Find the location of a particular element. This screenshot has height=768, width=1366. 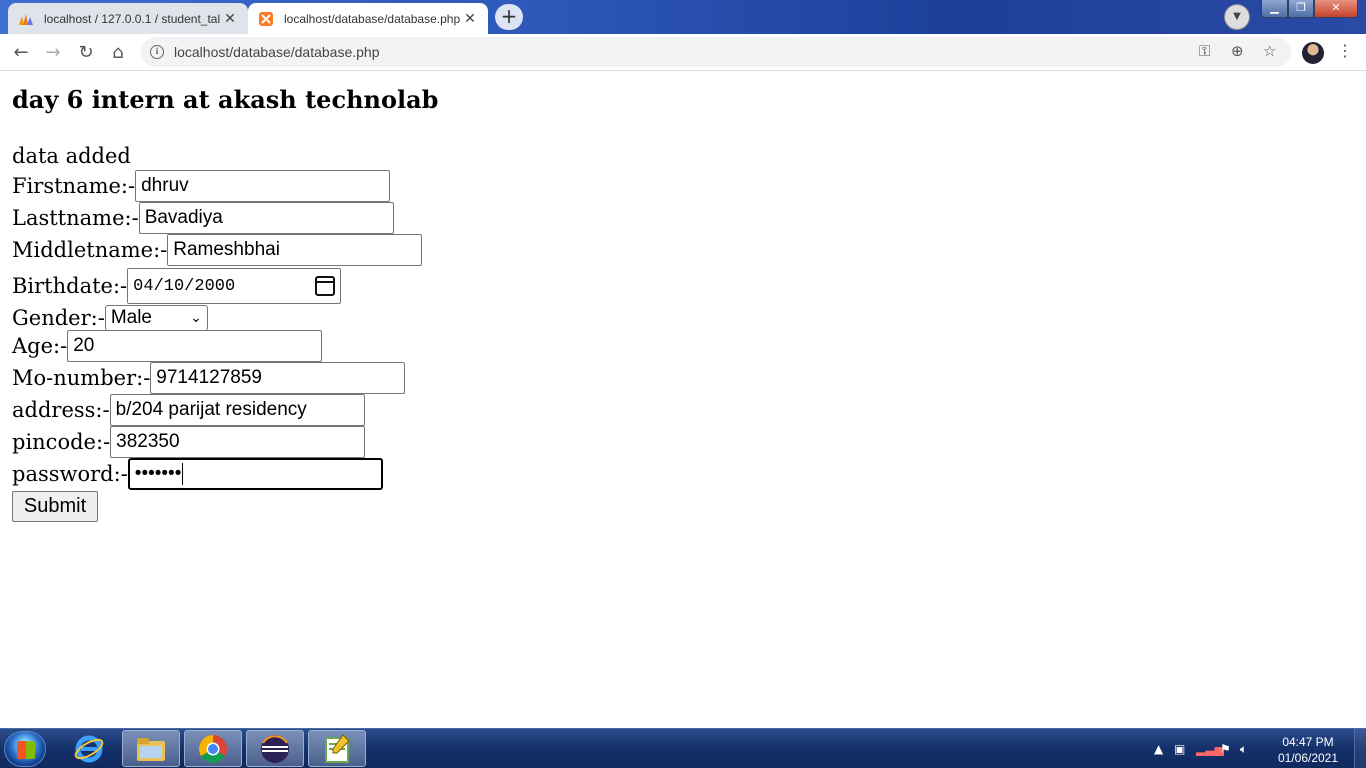

password-input: ••••••• is located at coordinates (255, 474).